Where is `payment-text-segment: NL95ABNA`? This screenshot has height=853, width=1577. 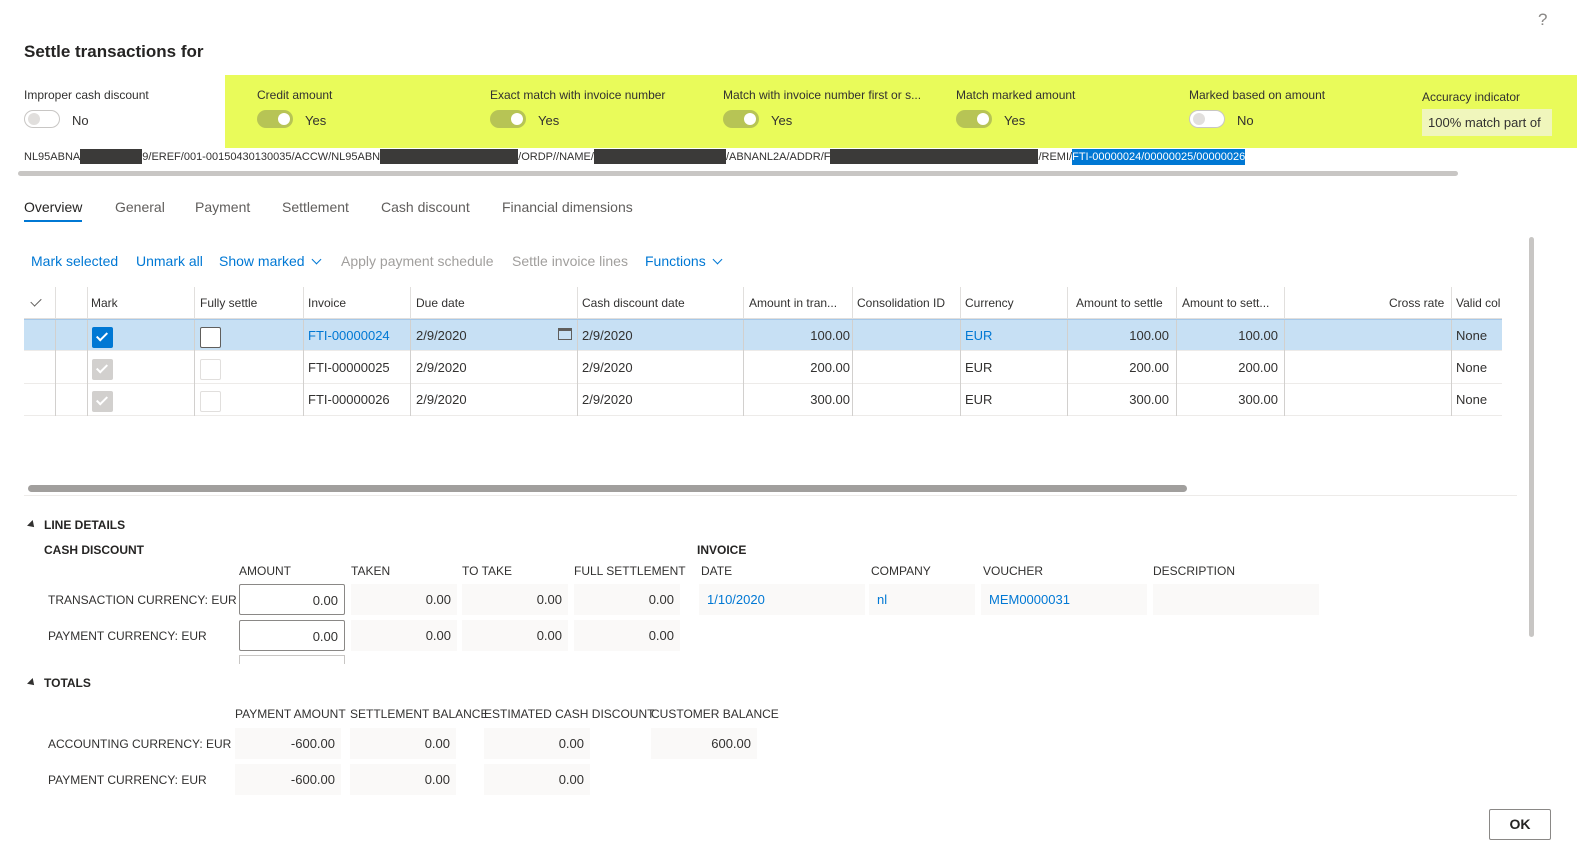
payment-text-segment: NL95ABNA is located at coordinates (52, 157).